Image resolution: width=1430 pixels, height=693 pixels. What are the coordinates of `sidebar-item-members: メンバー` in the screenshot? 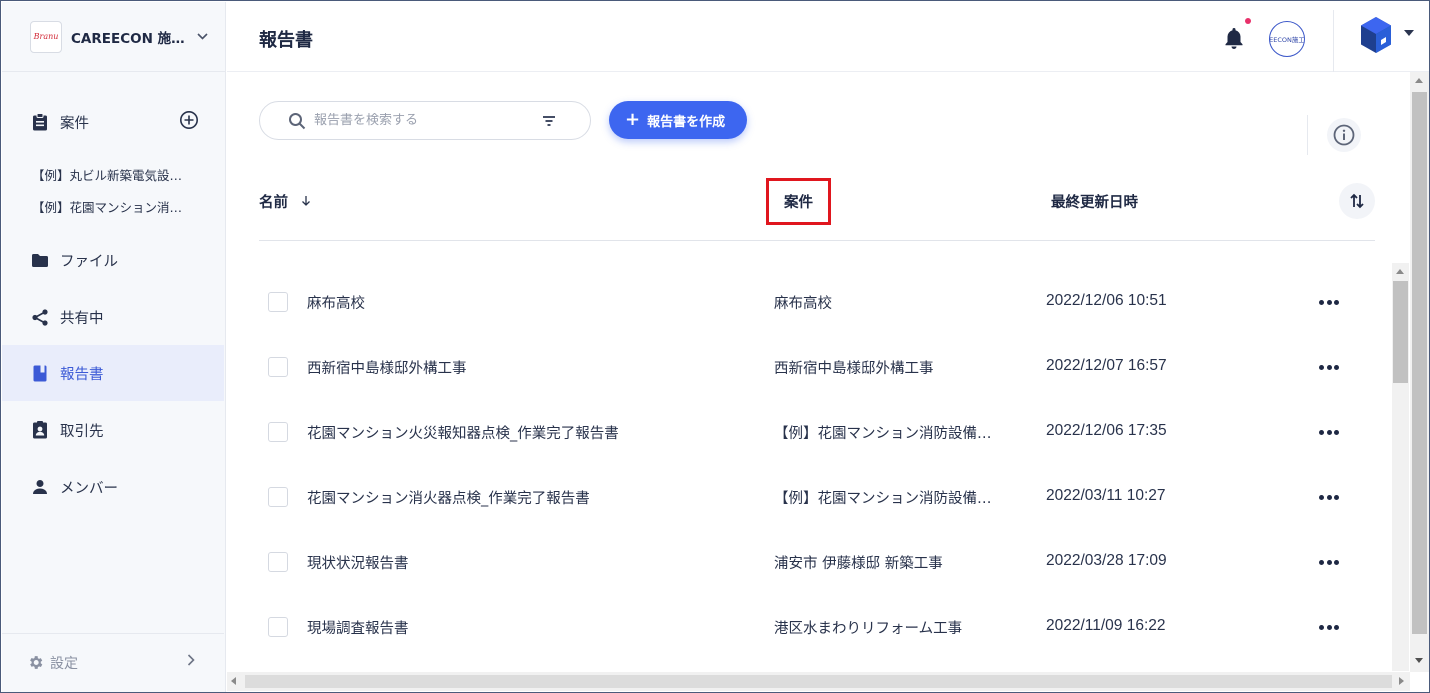 It's located at (113, 487).